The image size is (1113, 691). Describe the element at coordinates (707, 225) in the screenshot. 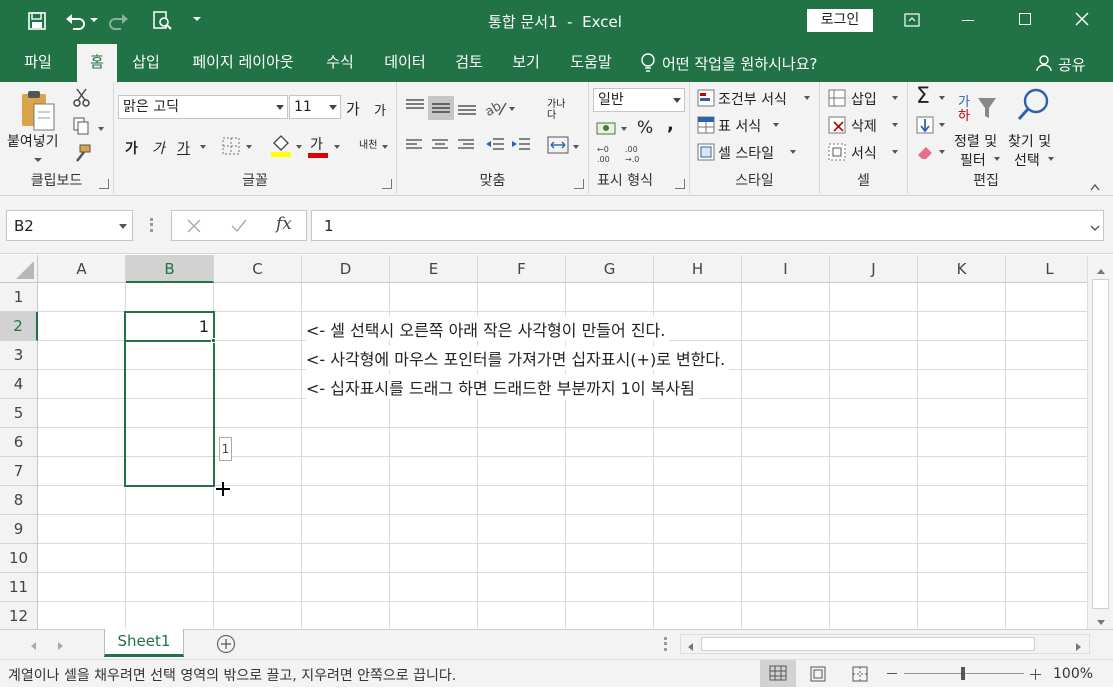

I see `formula-input: 1` at that location.